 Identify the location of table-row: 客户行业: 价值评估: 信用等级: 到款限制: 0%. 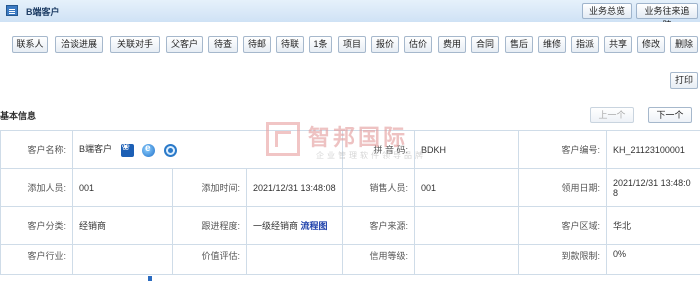
(350, 259).